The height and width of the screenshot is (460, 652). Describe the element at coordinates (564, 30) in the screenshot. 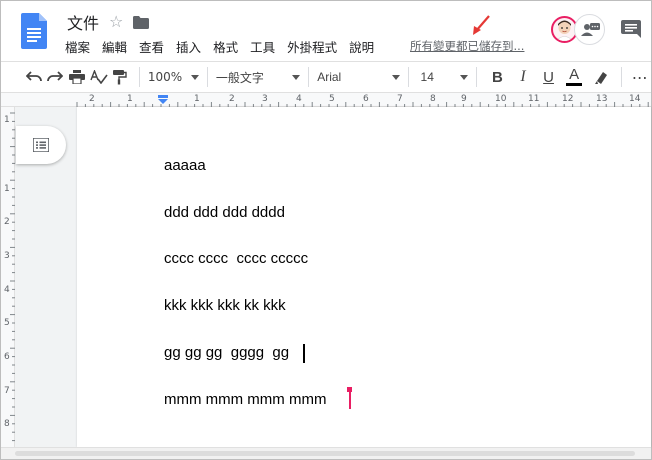

I see `user-face-icon` at that location.